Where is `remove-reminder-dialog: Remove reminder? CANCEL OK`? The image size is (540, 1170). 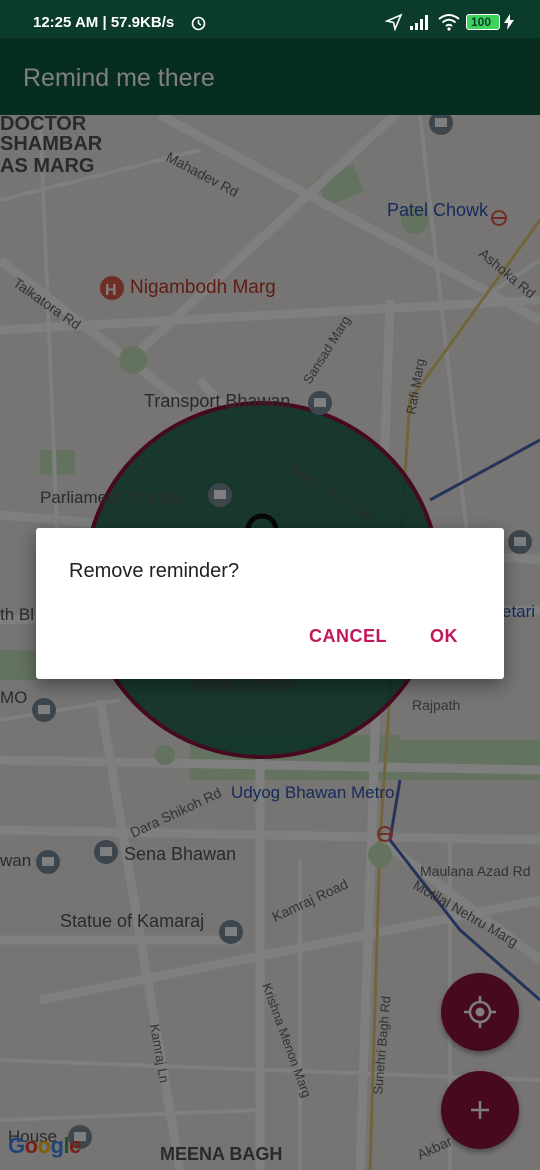
remove-reminder-dialog: Remove reminder? CANCEL OK is located at coordinates (270, 603).